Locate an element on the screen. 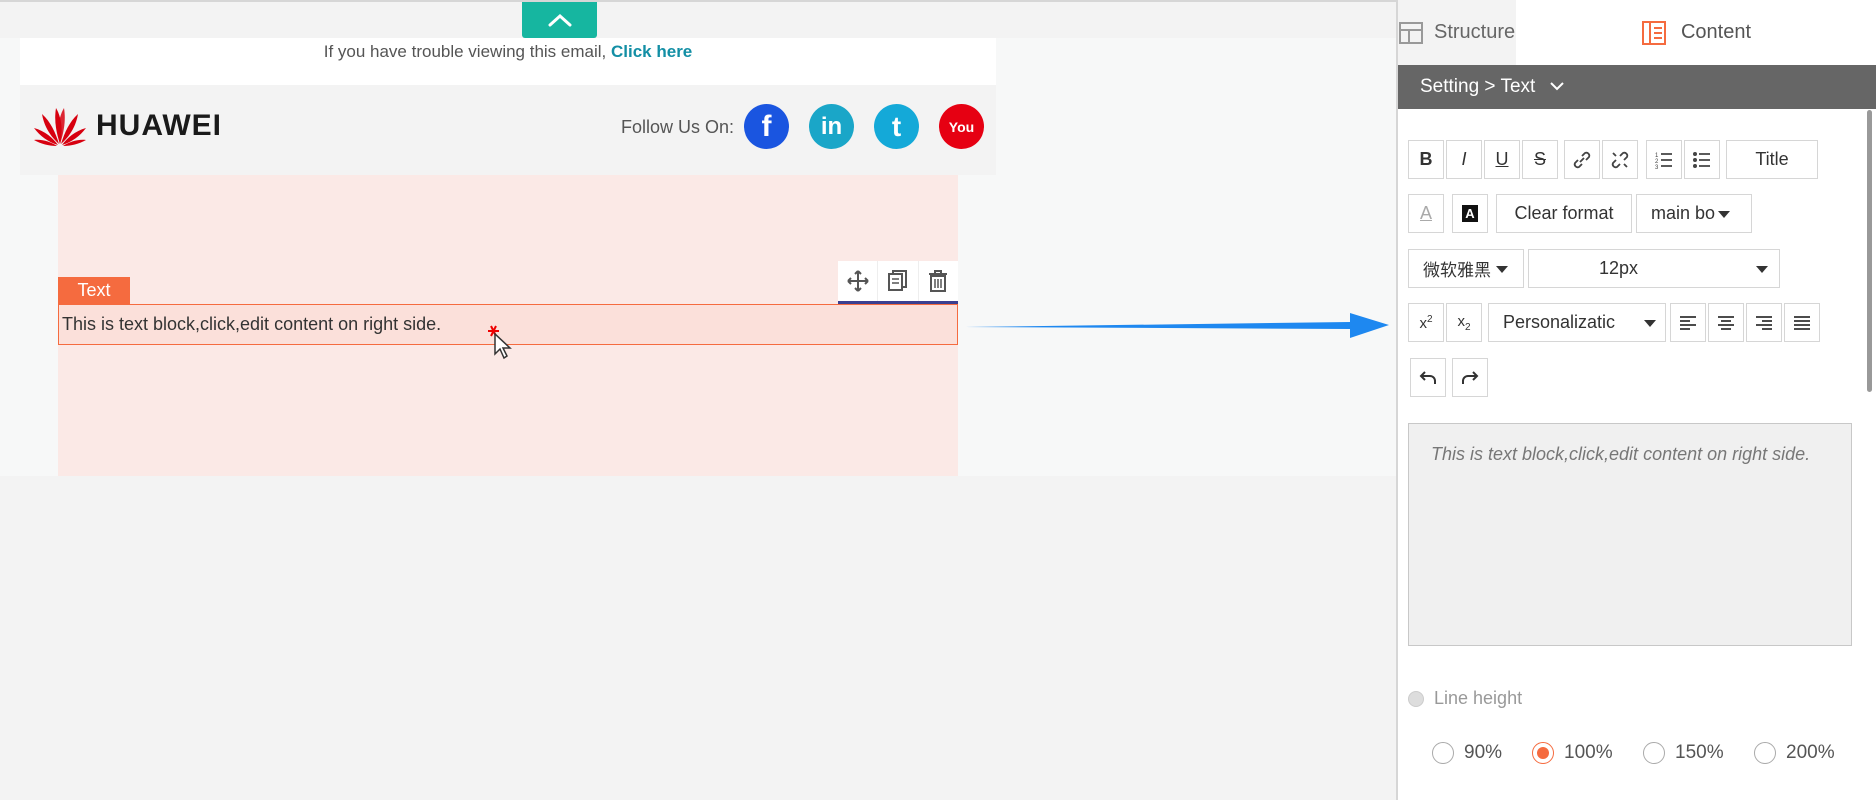 The image size is (1876, 800). ordered-list-button: 123 is located at coordinates (1664, 159).